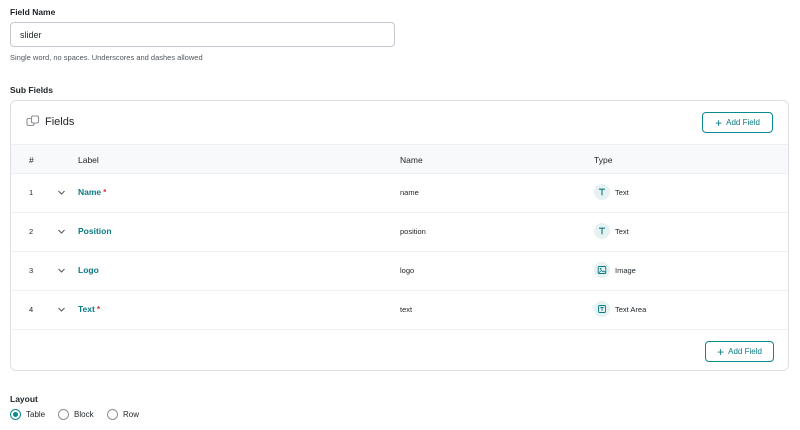 This screenshot has height=430, width=800. Describe the element at coordinates (33, 121) in the screenshot. I see `fields-group-icon` at that location.